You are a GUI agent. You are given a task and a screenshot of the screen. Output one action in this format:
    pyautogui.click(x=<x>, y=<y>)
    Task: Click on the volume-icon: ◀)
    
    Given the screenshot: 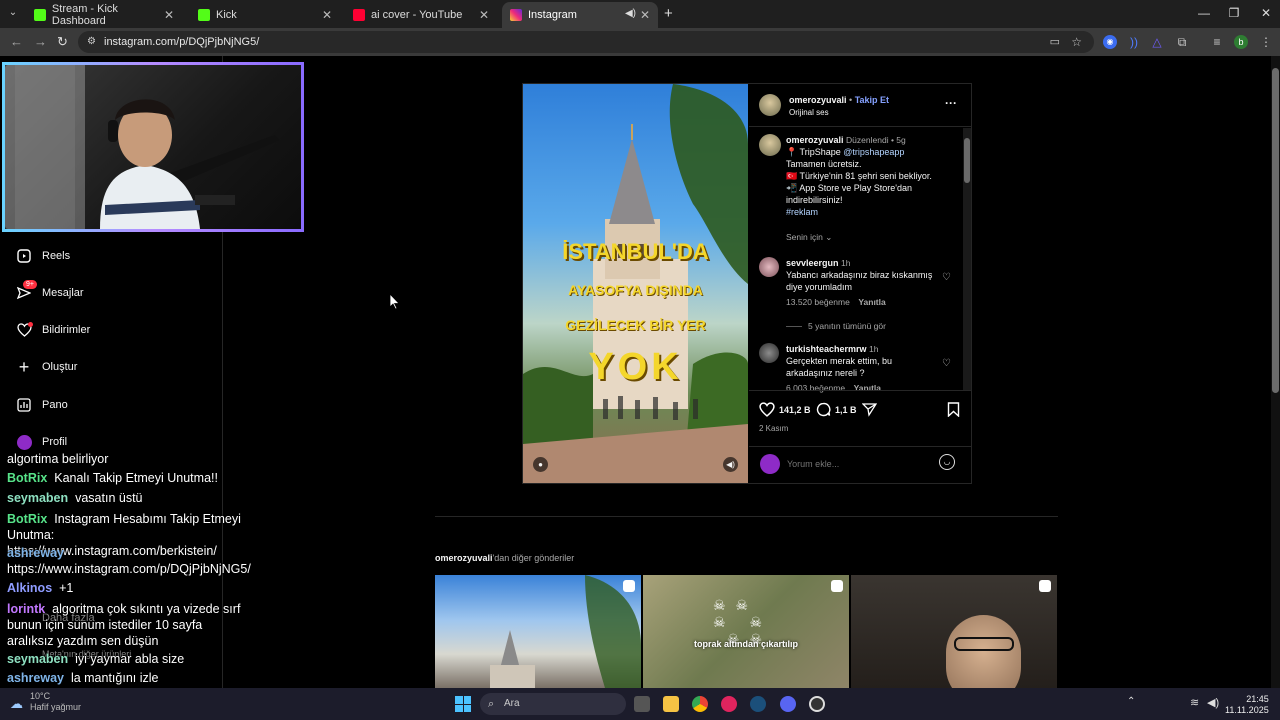 What is the action you would take?
    pyautogui.click(x=1213, y=702)
    